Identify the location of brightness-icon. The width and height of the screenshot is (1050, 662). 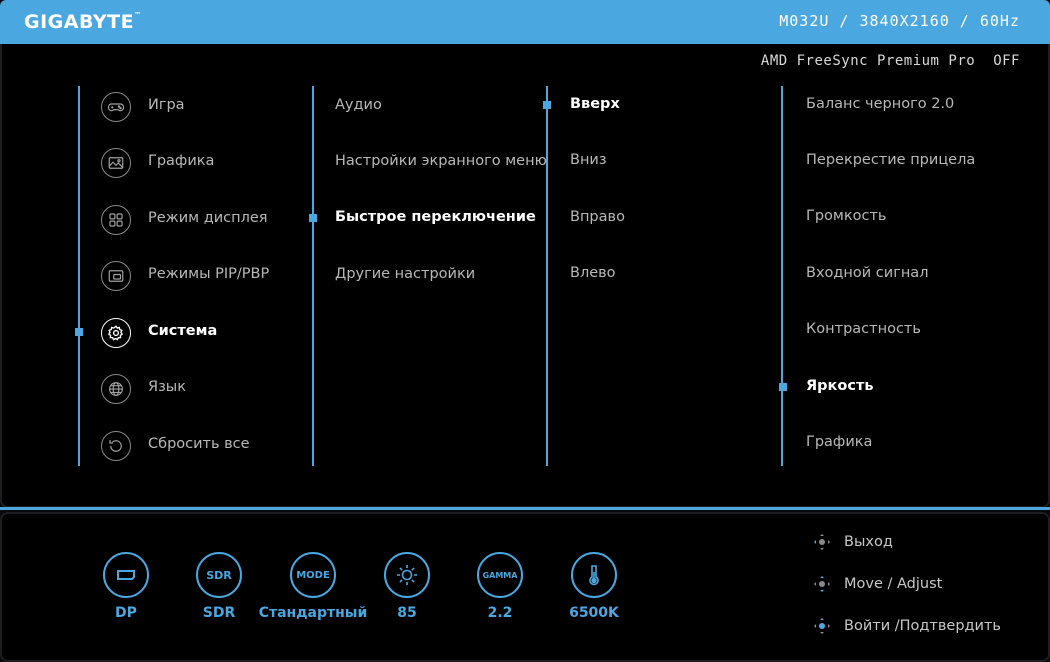
(407, 575).